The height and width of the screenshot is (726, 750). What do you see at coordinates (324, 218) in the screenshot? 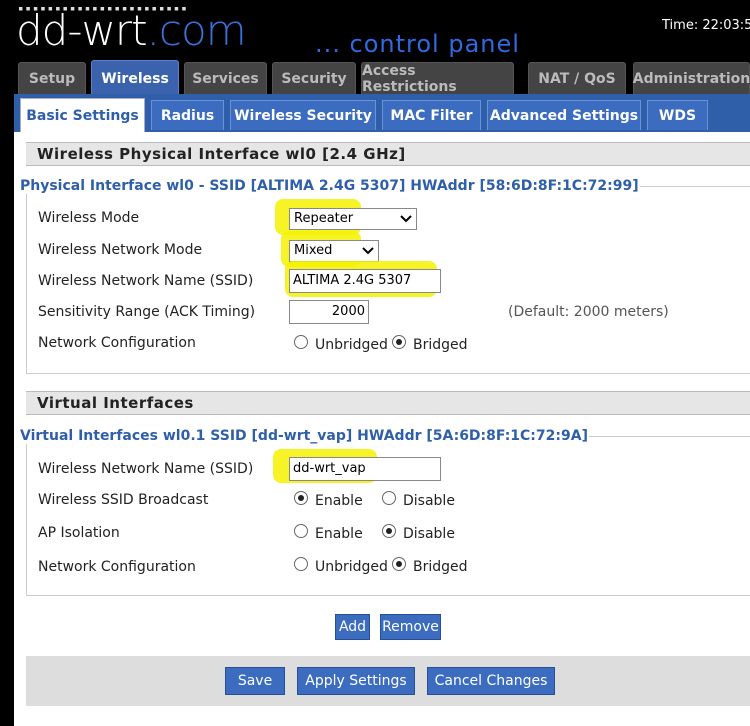
I see `wireless-mode-value: Repeater` at bounding box center [324, 218].